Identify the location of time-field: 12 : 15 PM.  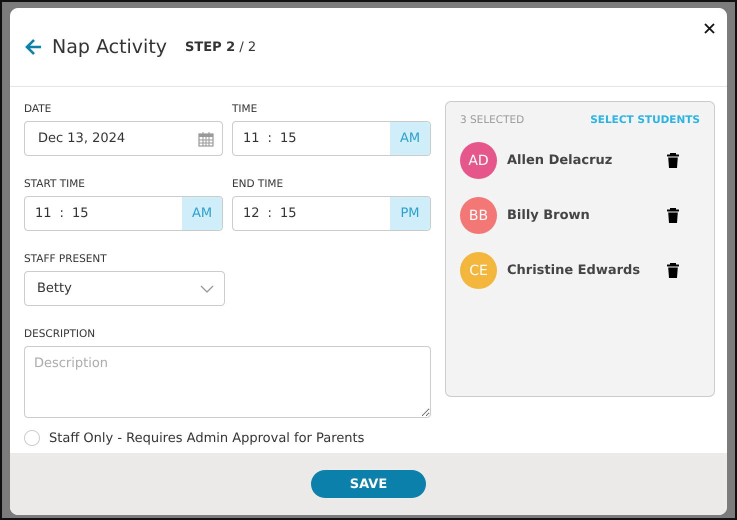
(331, 213).